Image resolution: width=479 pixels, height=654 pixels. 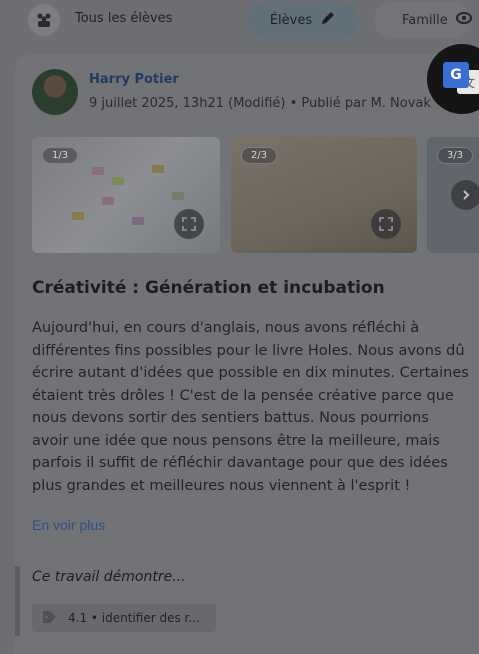 I want to click on pencil-icon, so click(x=328, y=20).